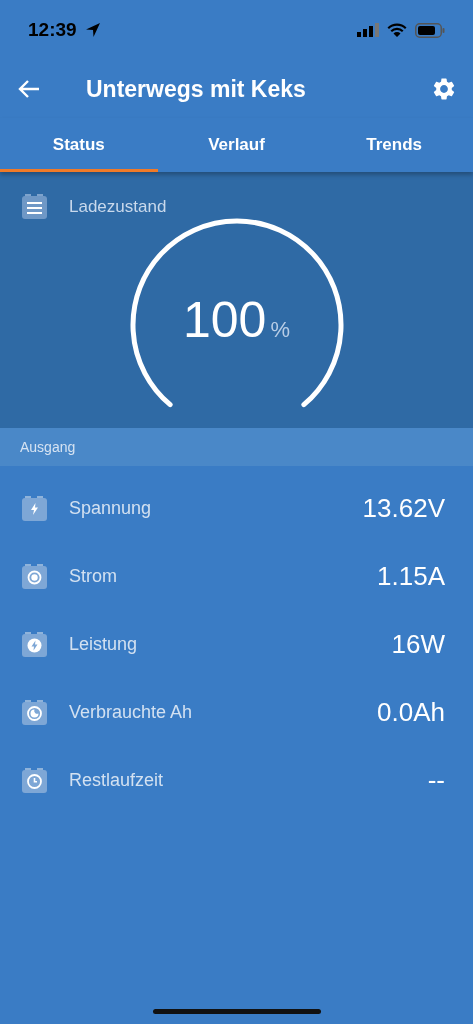  I want to click on target-icon, so click(34, 576).